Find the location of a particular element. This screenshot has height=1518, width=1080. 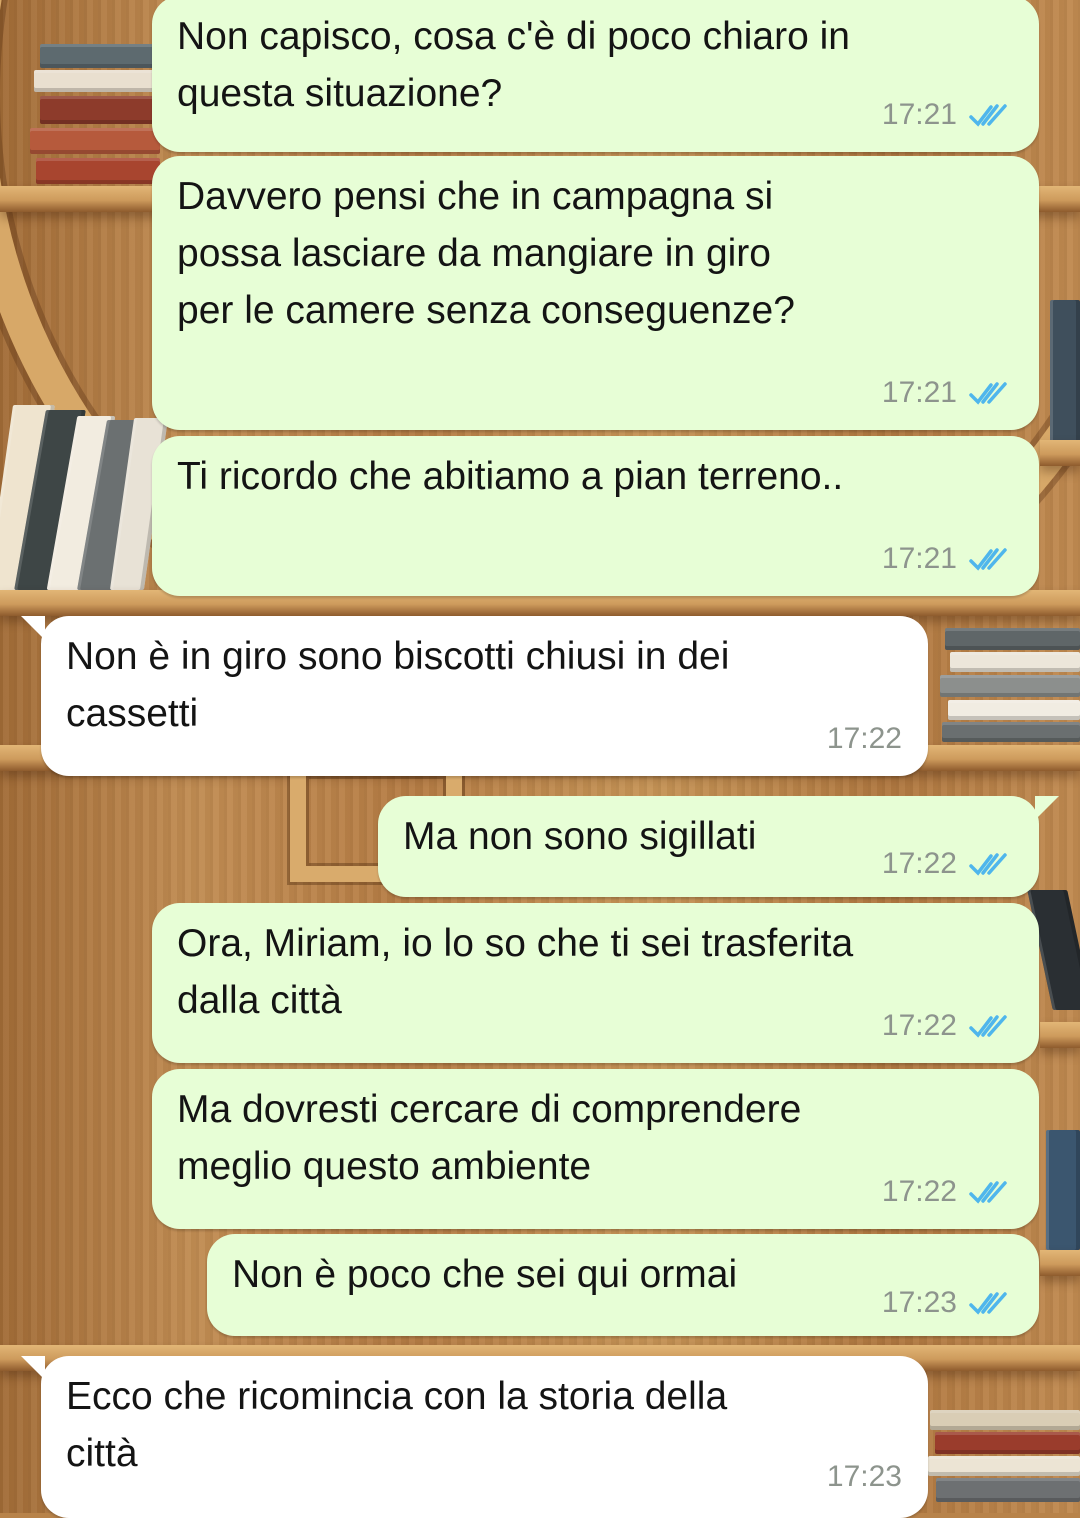

message-bubble-outgoing: Ma non sono sigillati 17:22 is located at coordinates (718, 846).